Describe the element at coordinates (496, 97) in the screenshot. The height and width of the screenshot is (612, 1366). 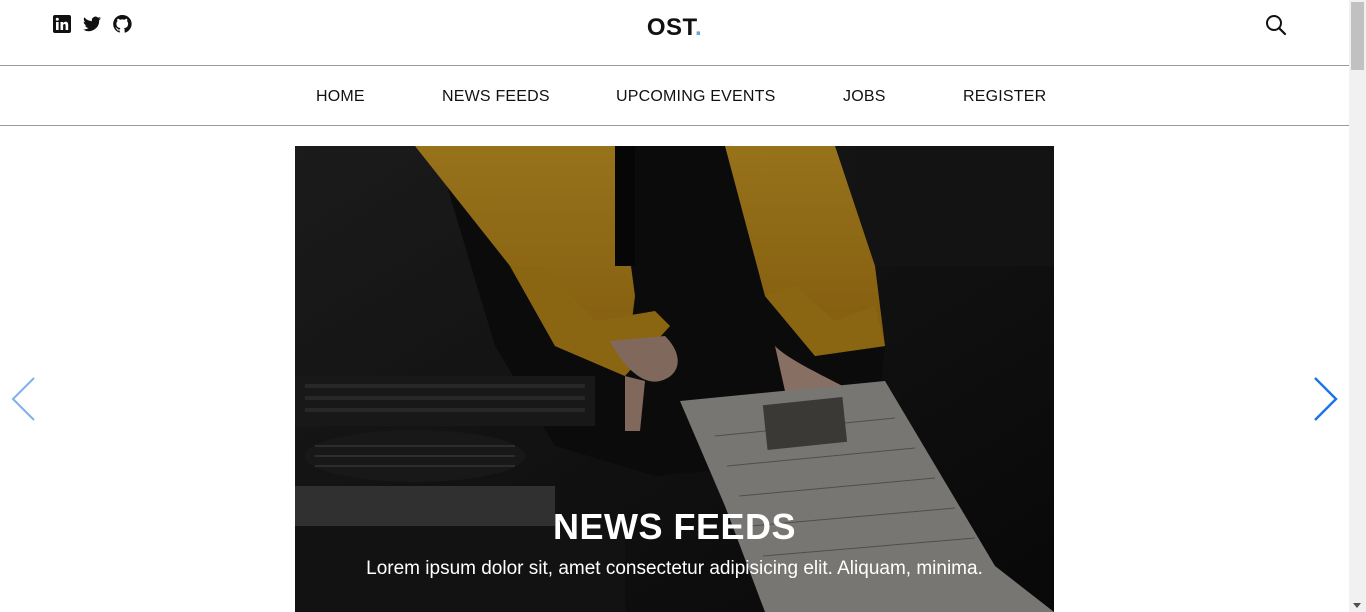
I see `nav-item-news-feeds: NEWS FEEDS` at that location.